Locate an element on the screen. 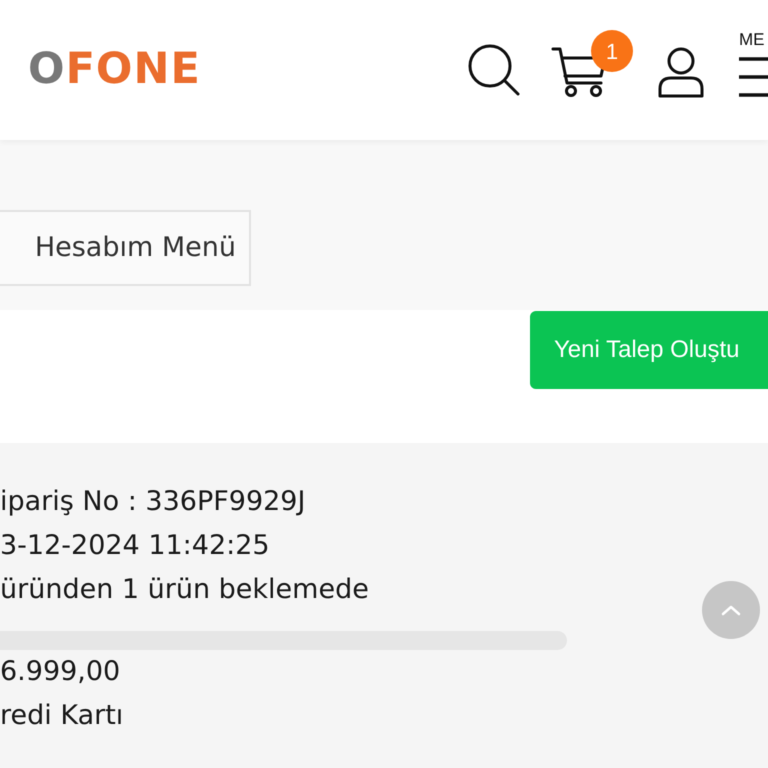 This screenshot has width=768, height=768. chevron-up-icon is located at coordinates (731, 610).